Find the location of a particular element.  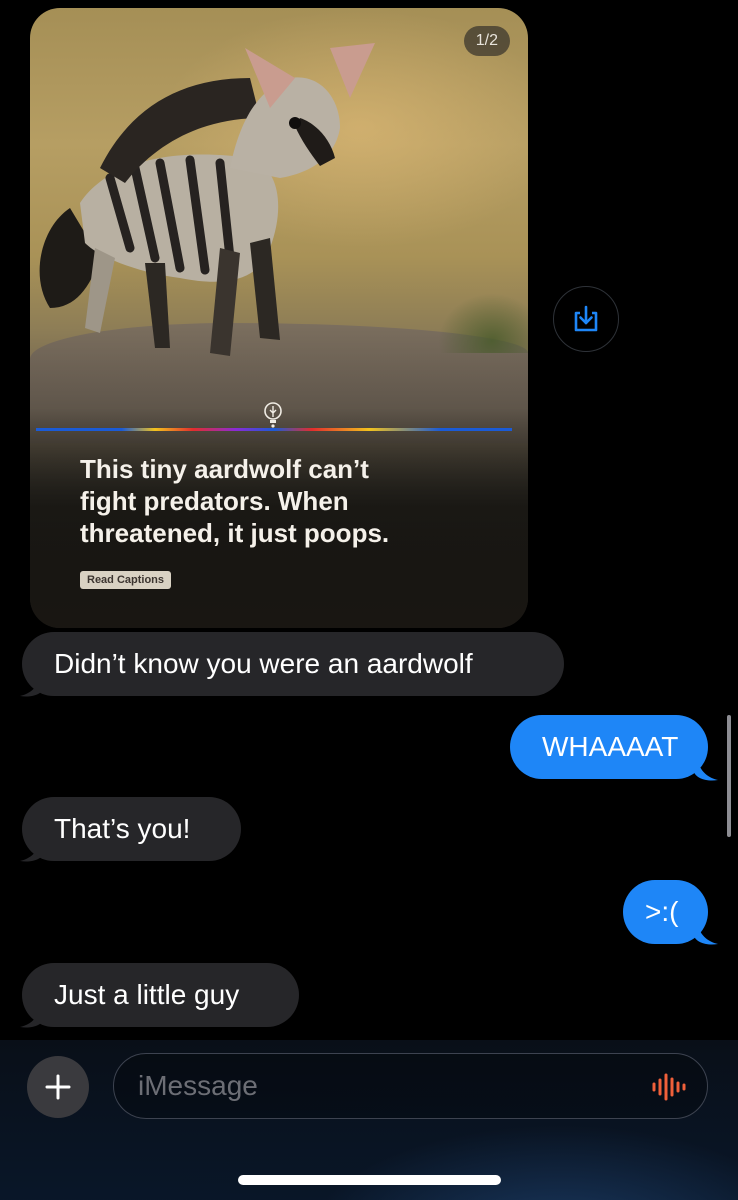

message-bubble-incoming: Just a little guy is located at coordinates (160, 995).